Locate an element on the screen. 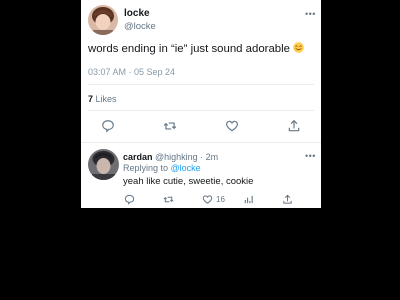  reply-header: cardan @highking · 2m is located at coordinates (170, 157).